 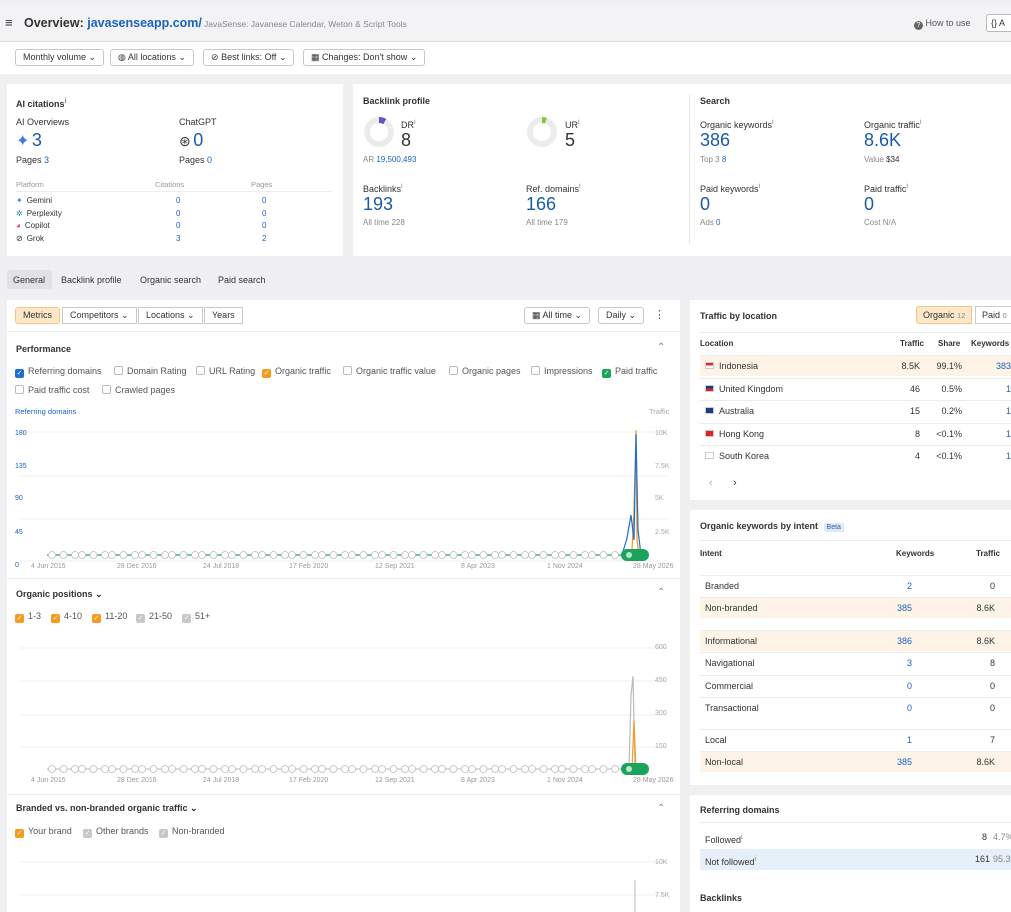 I want to click on nofollowed-value: 161, so click(x=982, y=859).